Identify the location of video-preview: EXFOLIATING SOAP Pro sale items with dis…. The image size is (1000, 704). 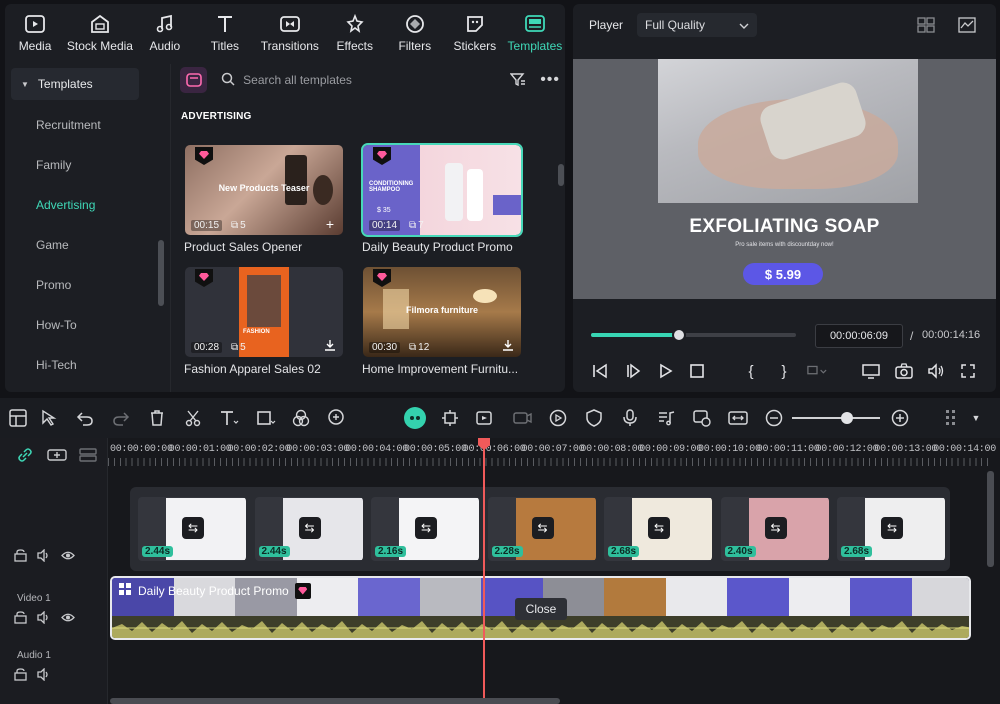
(784, 179).